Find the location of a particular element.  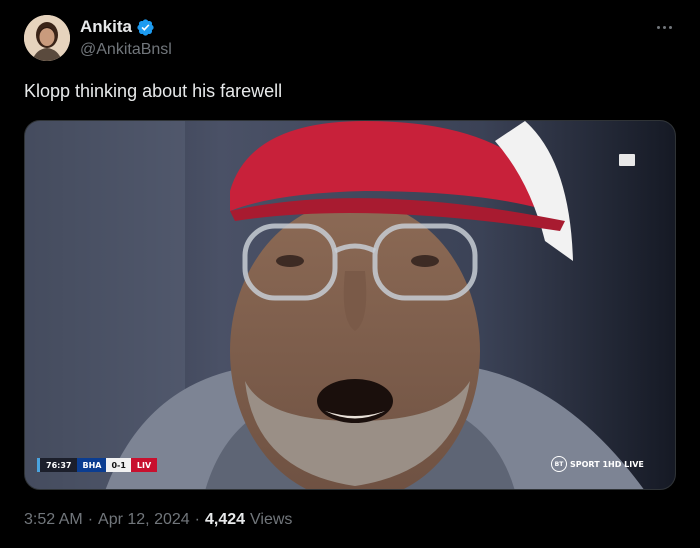

broadcaster-logo: BT SPORT 1HD LIVE is located at coordinates (597, 464).